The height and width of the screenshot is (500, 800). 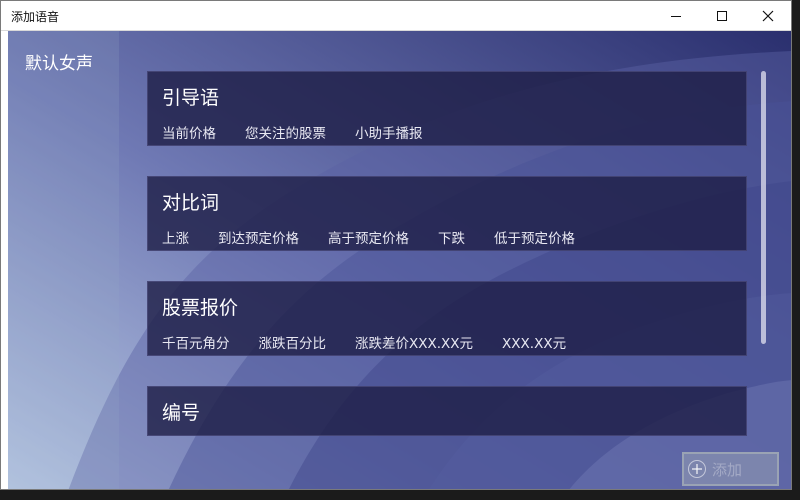 What do you see at coordinates (697, 469) in the screenshot?
I see `plus-circle-icon` at bounding box center [697, 469].